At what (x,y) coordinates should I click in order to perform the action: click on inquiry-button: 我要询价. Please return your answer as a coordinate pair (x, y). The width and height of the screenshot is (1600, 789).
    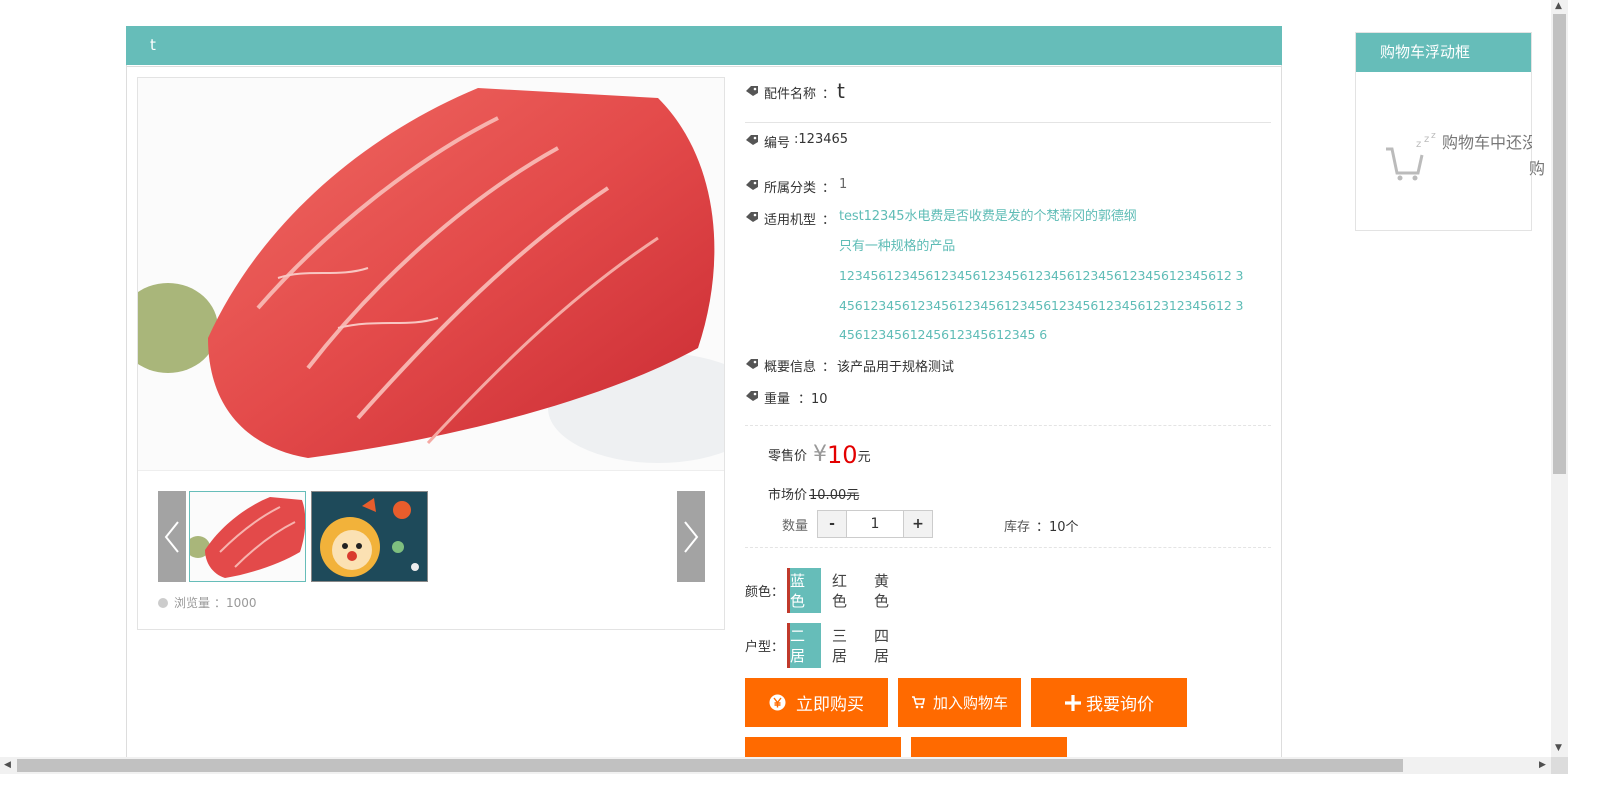
    Looking at the image, I should click on (1109, 702).